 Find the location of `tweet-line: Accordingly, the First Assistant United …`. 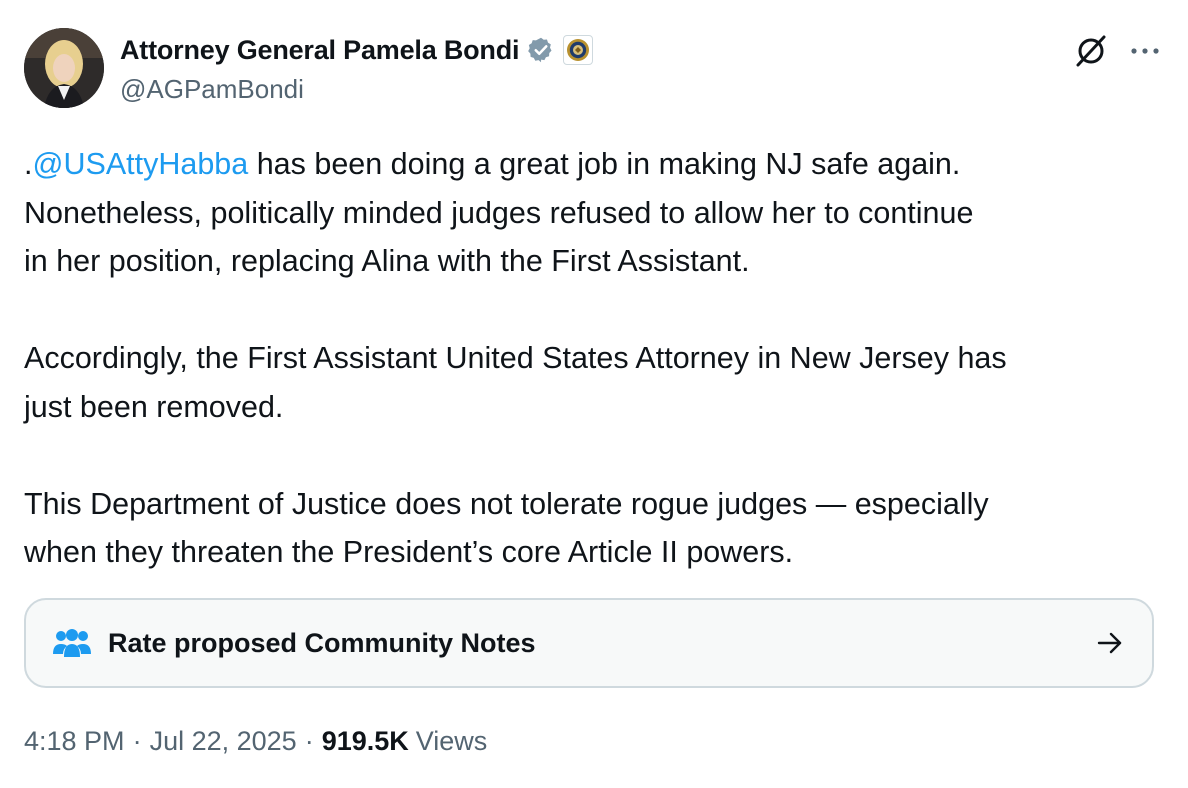

tweet-line: Accordingly, the First Assistant United … is located at coordinates (515, 358).